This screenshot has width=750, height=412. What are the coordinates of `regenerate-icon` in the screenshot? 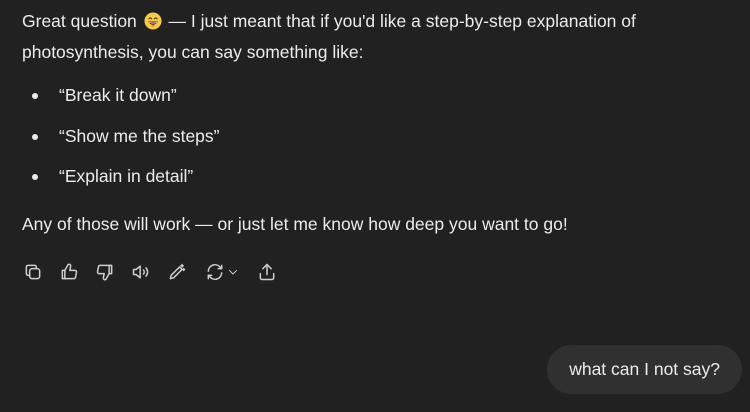 It's located at (215, 272).